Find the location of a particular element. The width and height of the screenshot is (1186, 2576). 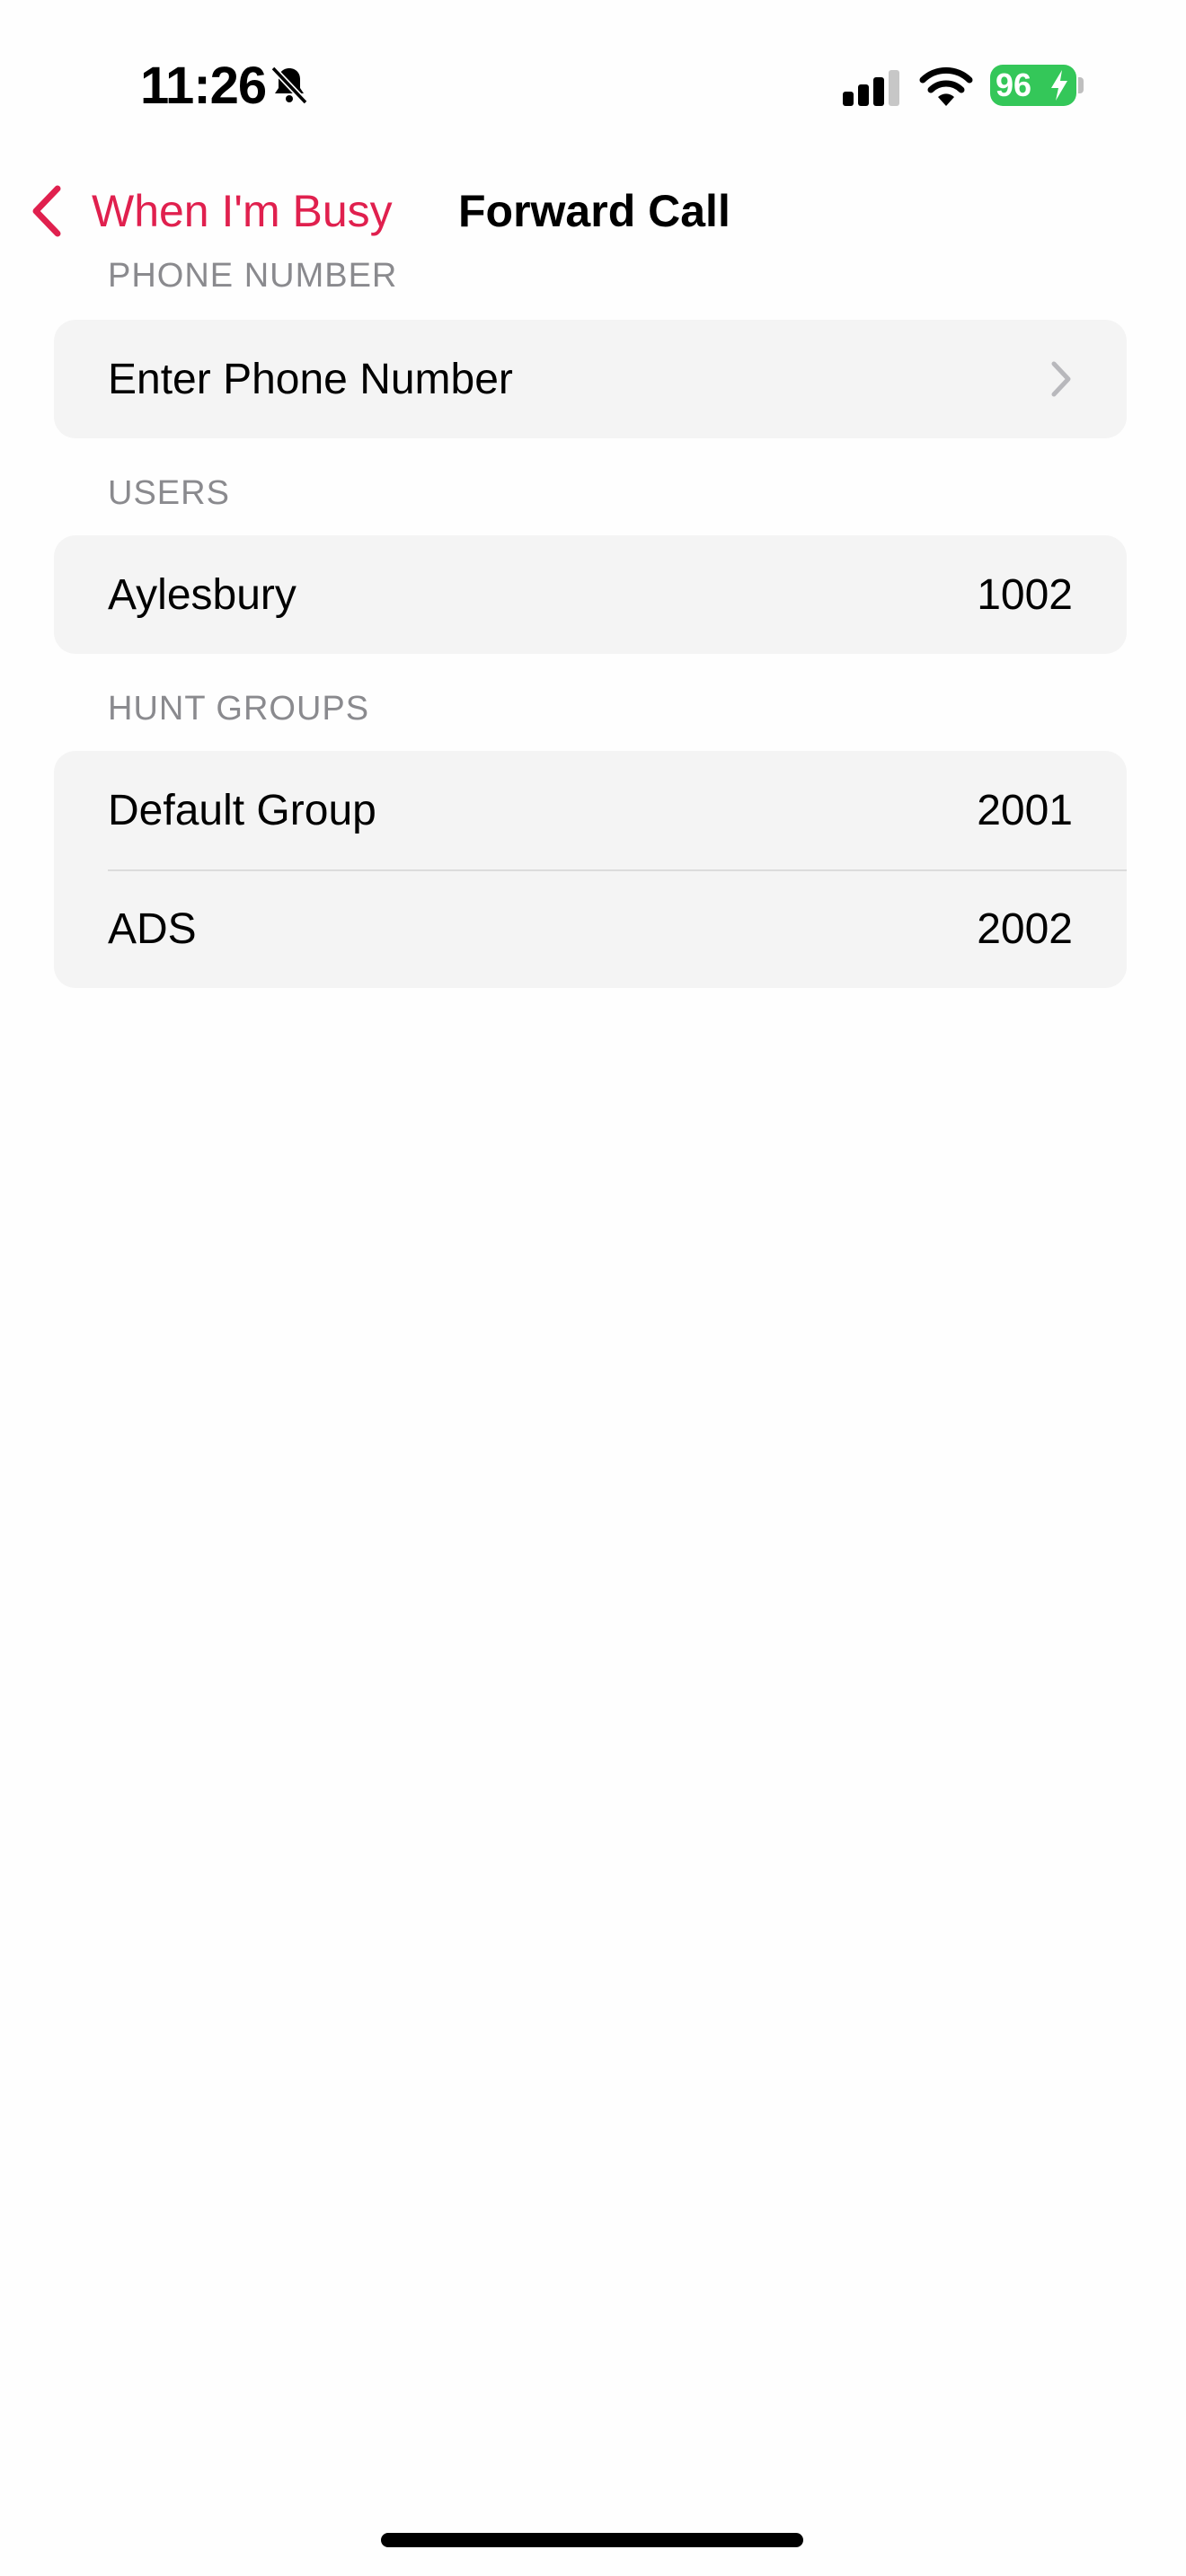

phone-number-group: Enter Phone Number is located at coordinates (590, 379).